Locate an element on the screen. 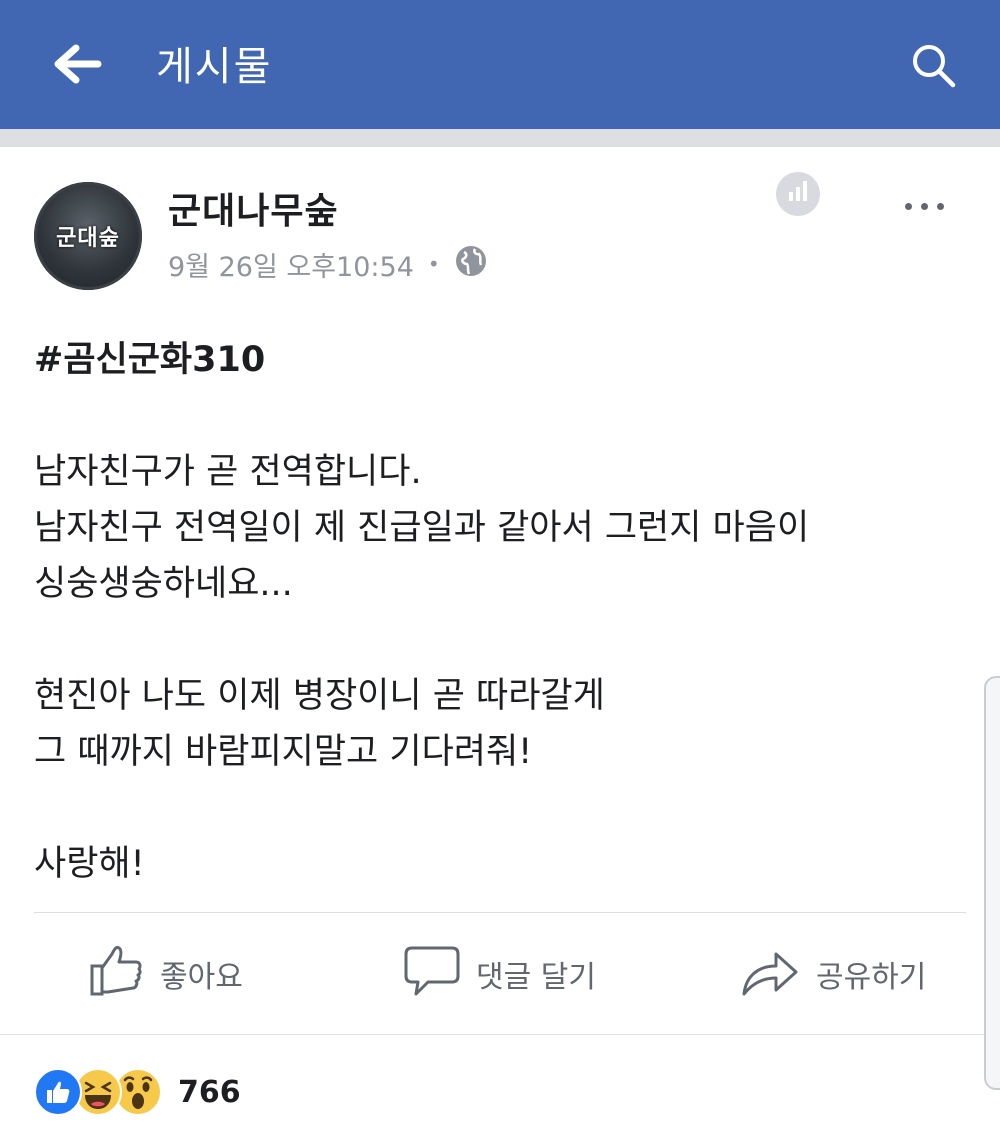  avatar-label: 군대숲 is located at coordinates (88, 238).